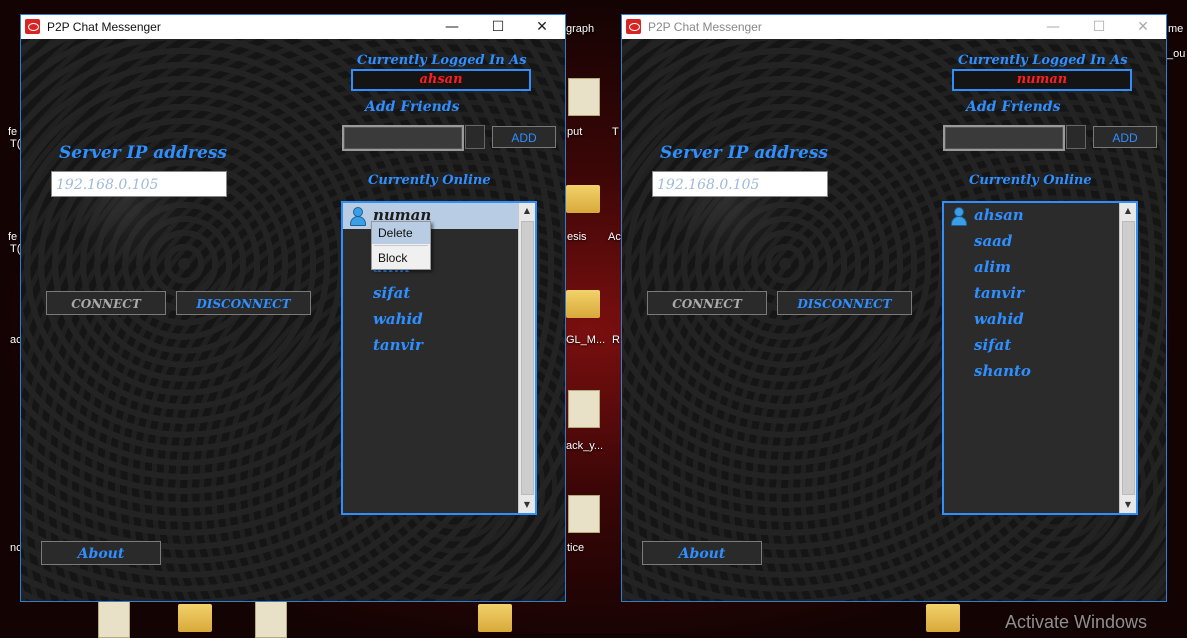 The width and height of the screenshot is (1187, 638). What do you see at coordinates (576, 548) in the screenshot?
I see `desktop-label: tice` at bounding box center [576, 548].